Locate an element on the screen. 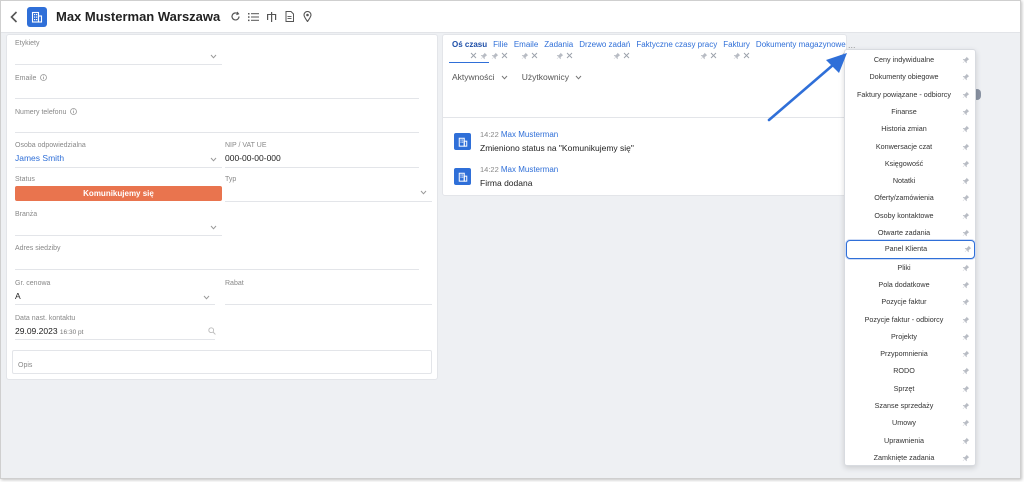 The image size is (1024, 482). typ-field: Typ is located at coordinates (230, 179).